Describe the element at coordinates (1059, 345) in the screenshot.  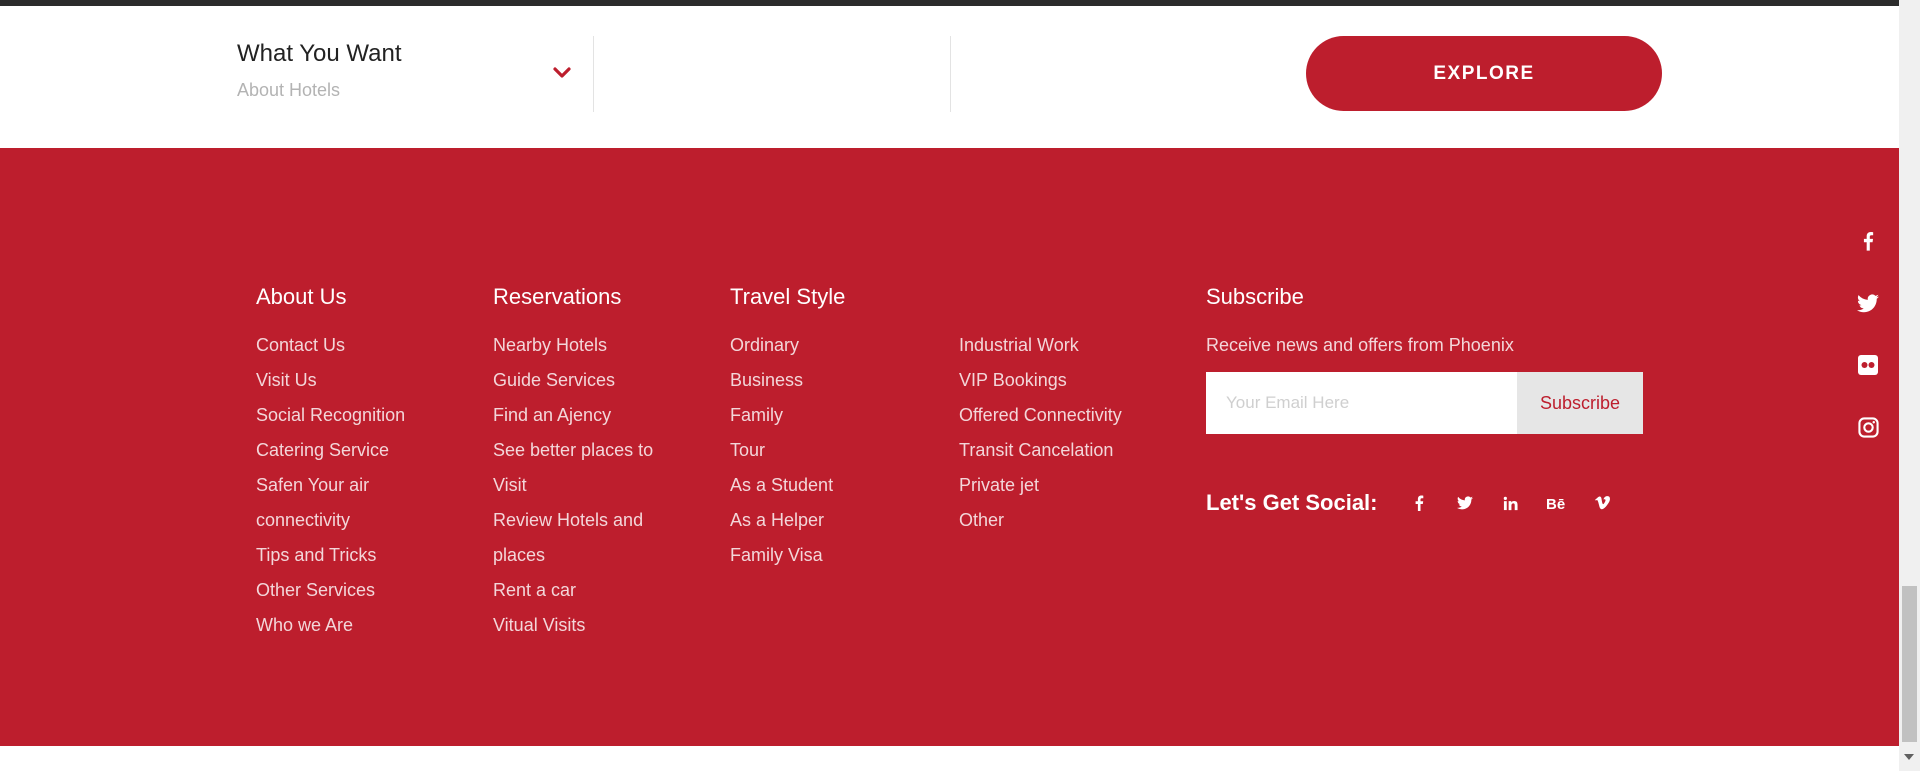
I see `footer-link: Industrial Work` at that location.